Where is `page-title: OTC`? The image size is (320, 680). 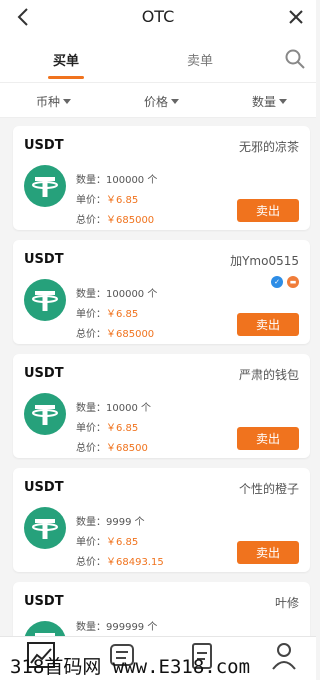
page-title: OTC is located at coordinates (158, 16).